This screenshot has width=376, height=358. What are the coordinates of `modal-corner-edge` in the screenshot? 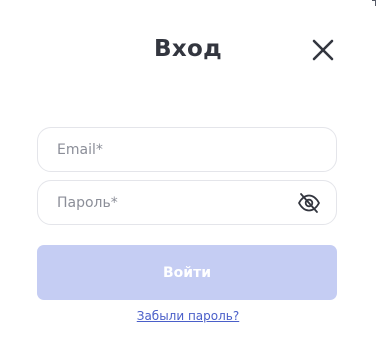 It's located at (374, 3).